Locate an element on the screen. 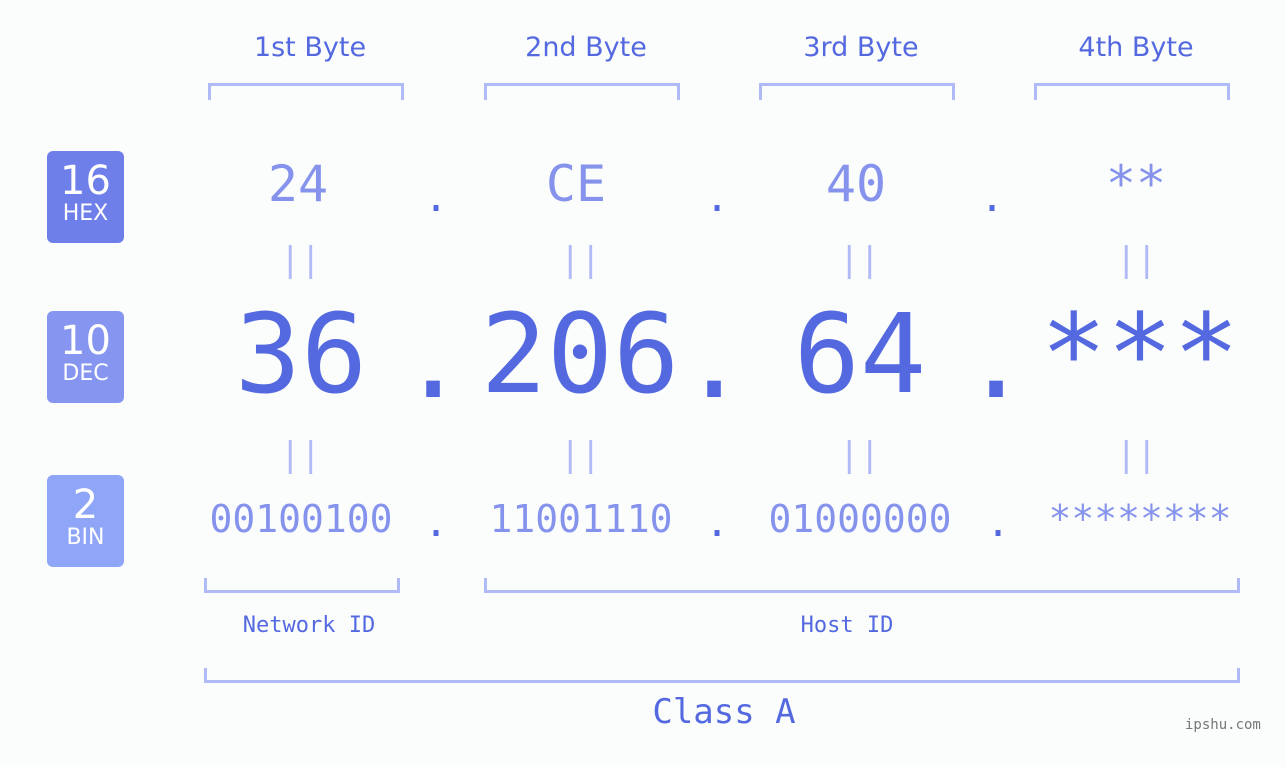 The width and height of the screenshot is (1285, 767). dec-badge-base: 10 is located at coordinates (85, 341).